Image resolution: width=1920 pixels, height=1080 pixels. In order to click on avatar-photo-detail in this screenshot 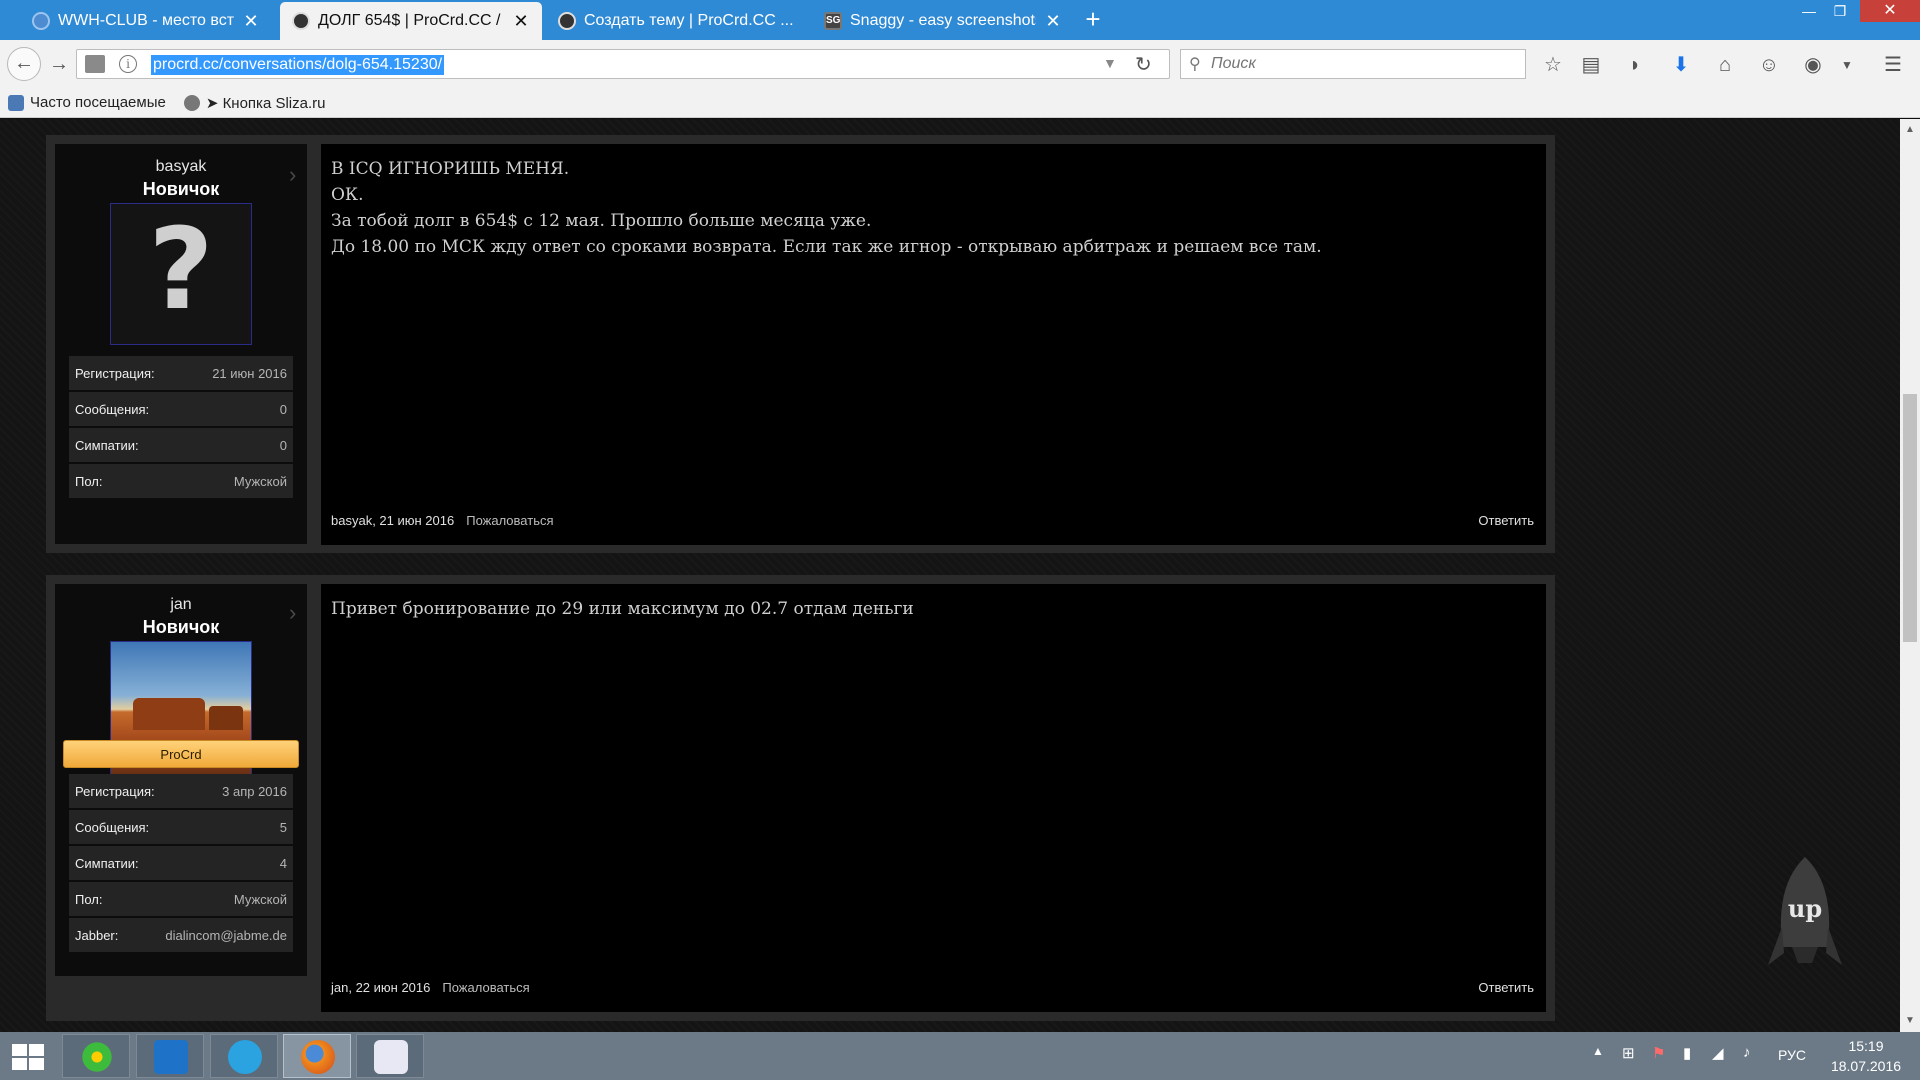, I will do `click(226, 718)`.